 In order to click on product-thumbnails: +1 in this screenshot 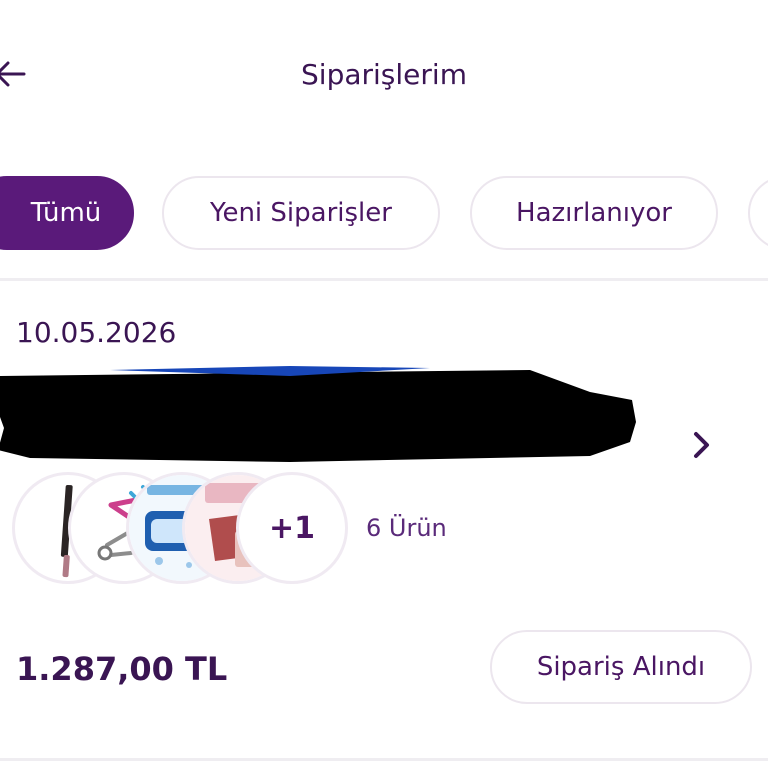, I will do `click(182, 528)`.